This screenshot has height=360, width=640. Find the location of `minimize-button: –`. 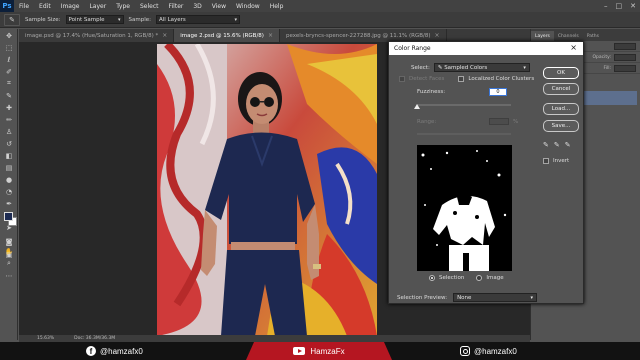

minimize-button: – is located at coordinates (606, 6).